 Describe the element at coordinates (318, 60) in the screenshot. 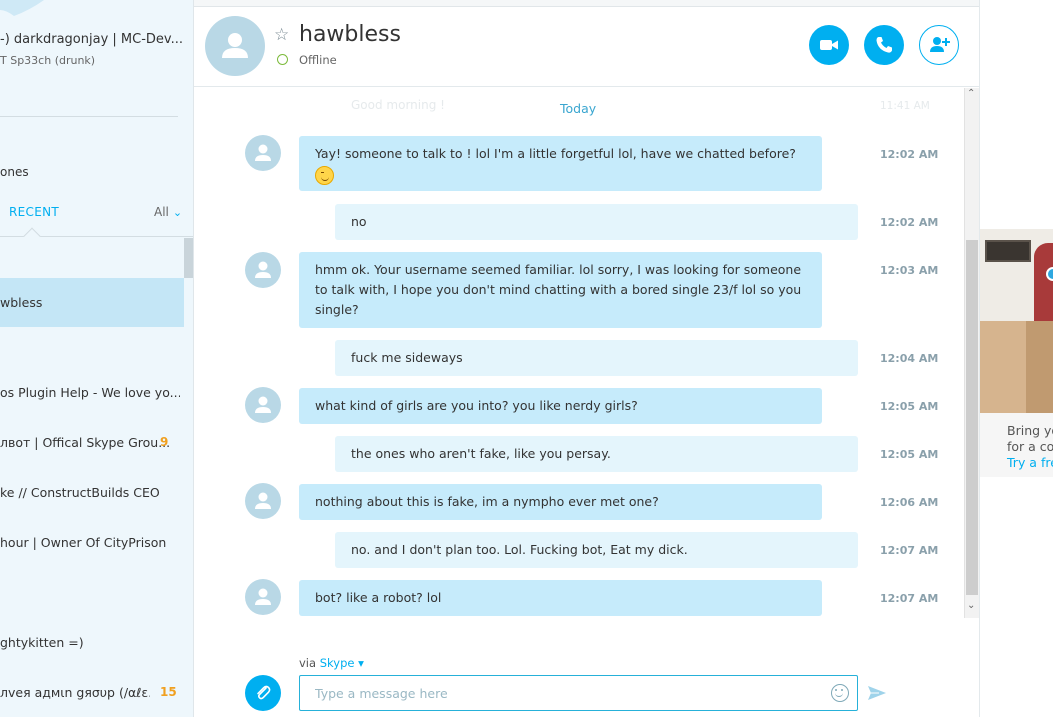

I see `contact-status: Offline` at that location.